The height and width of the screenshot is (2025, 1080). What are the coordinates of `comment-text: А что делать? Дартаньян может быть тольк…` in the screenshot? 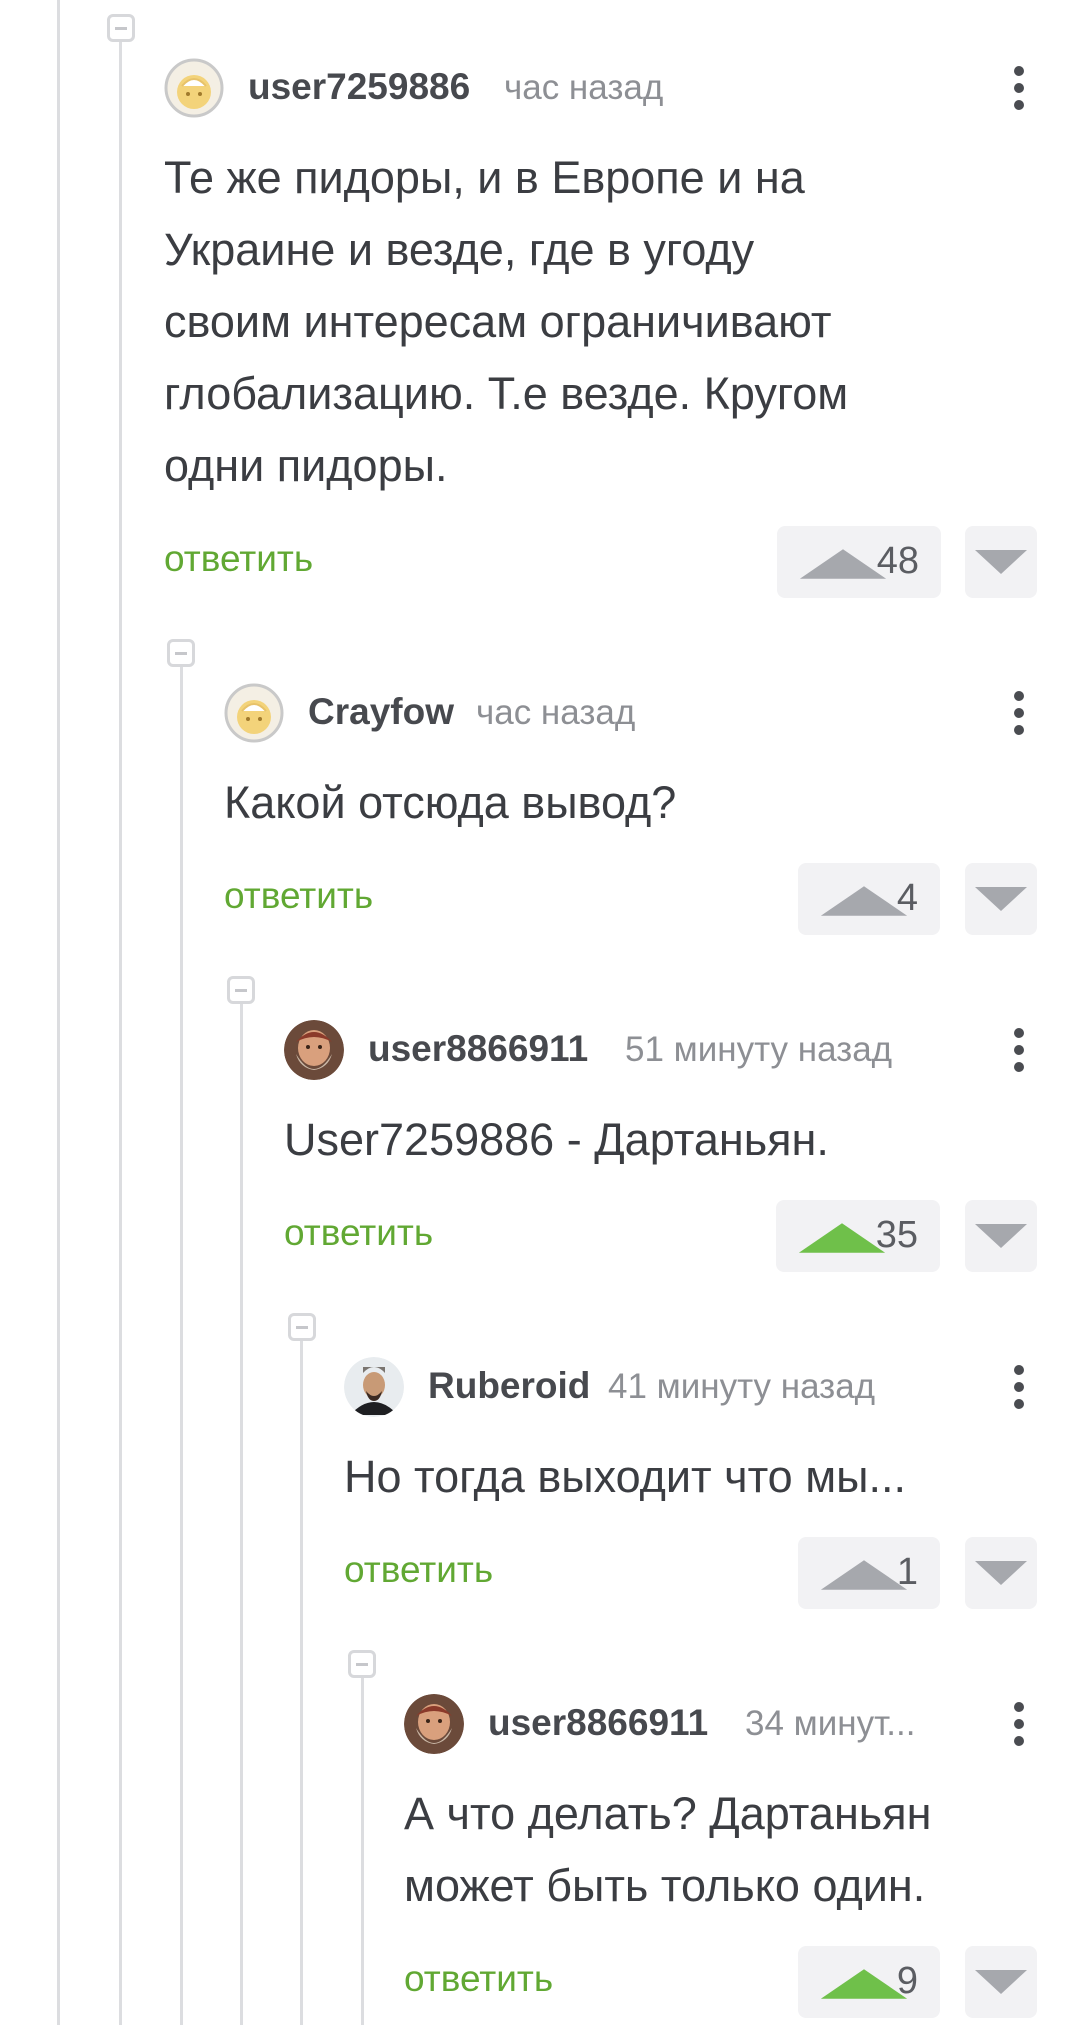 It's located at (668, 1849).